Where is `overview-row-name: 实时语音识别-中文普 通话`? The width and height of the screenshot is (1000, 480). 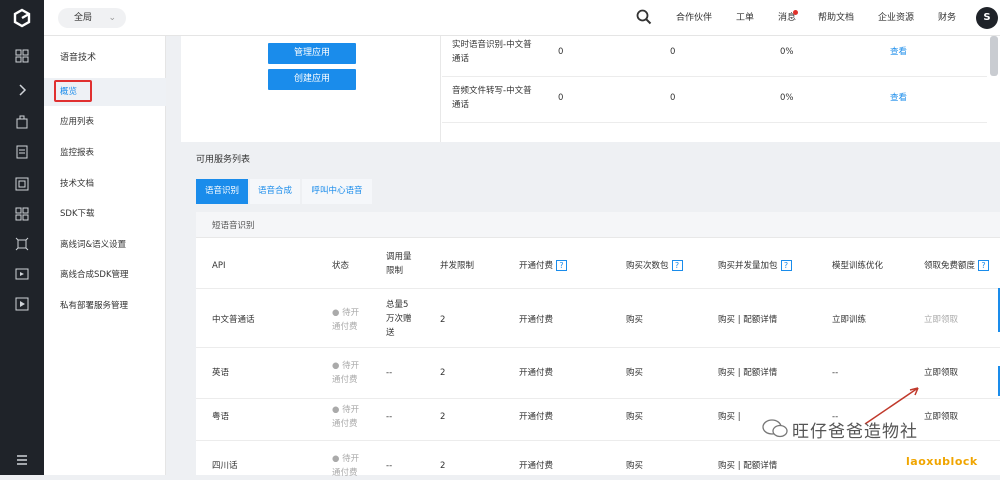 overview-row-name: 实时语音识别-中文普 通话 is located at coordinates (492, 52).